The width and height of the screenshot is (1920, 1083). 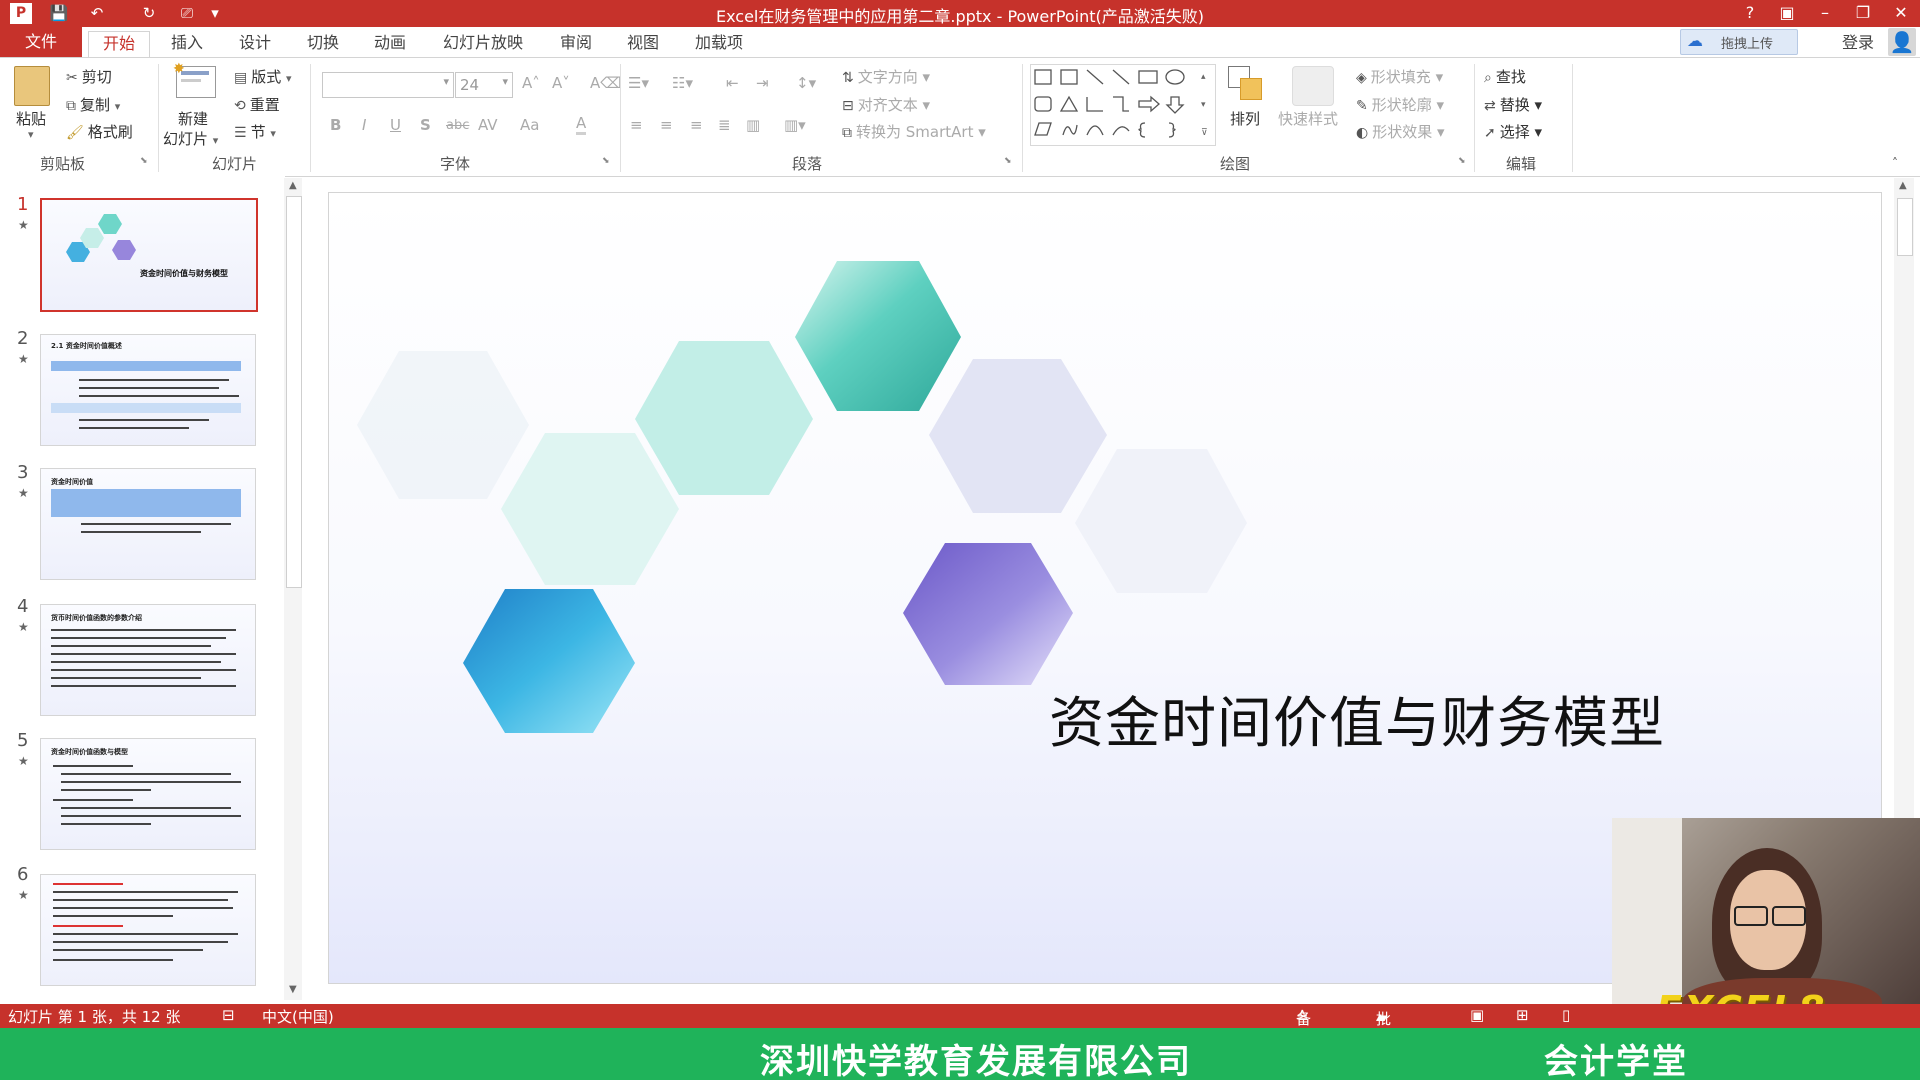 I want to click on ribbon-display-options-button: ▣, so click(x=1787, y=13).